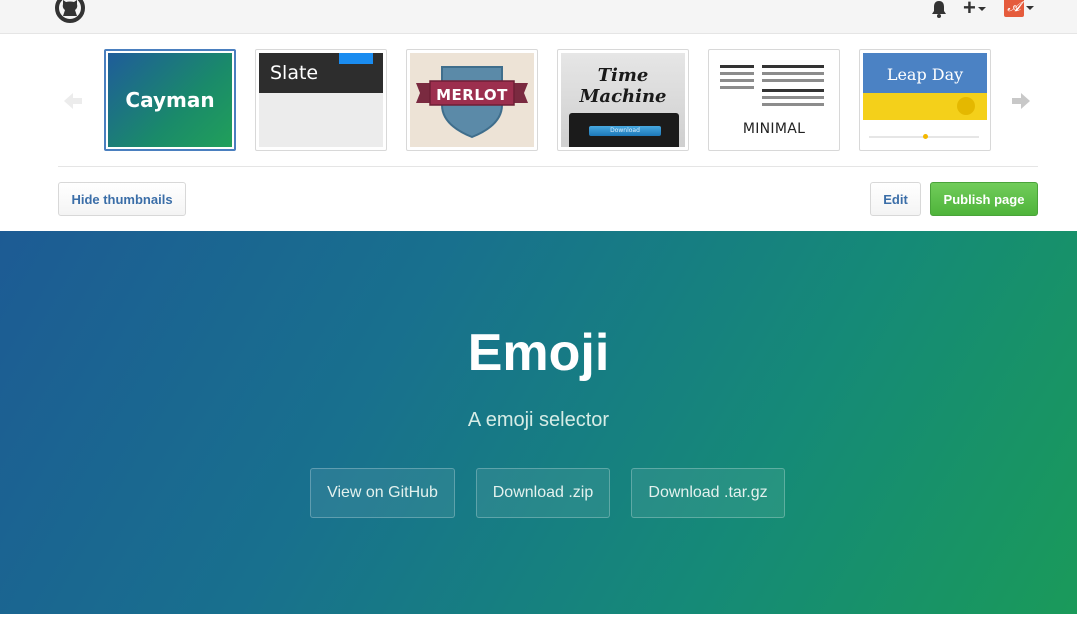 The height and width of the screenshot is (632, 1077). I want to click on theme-label: Time Machine, so click(623, 86).